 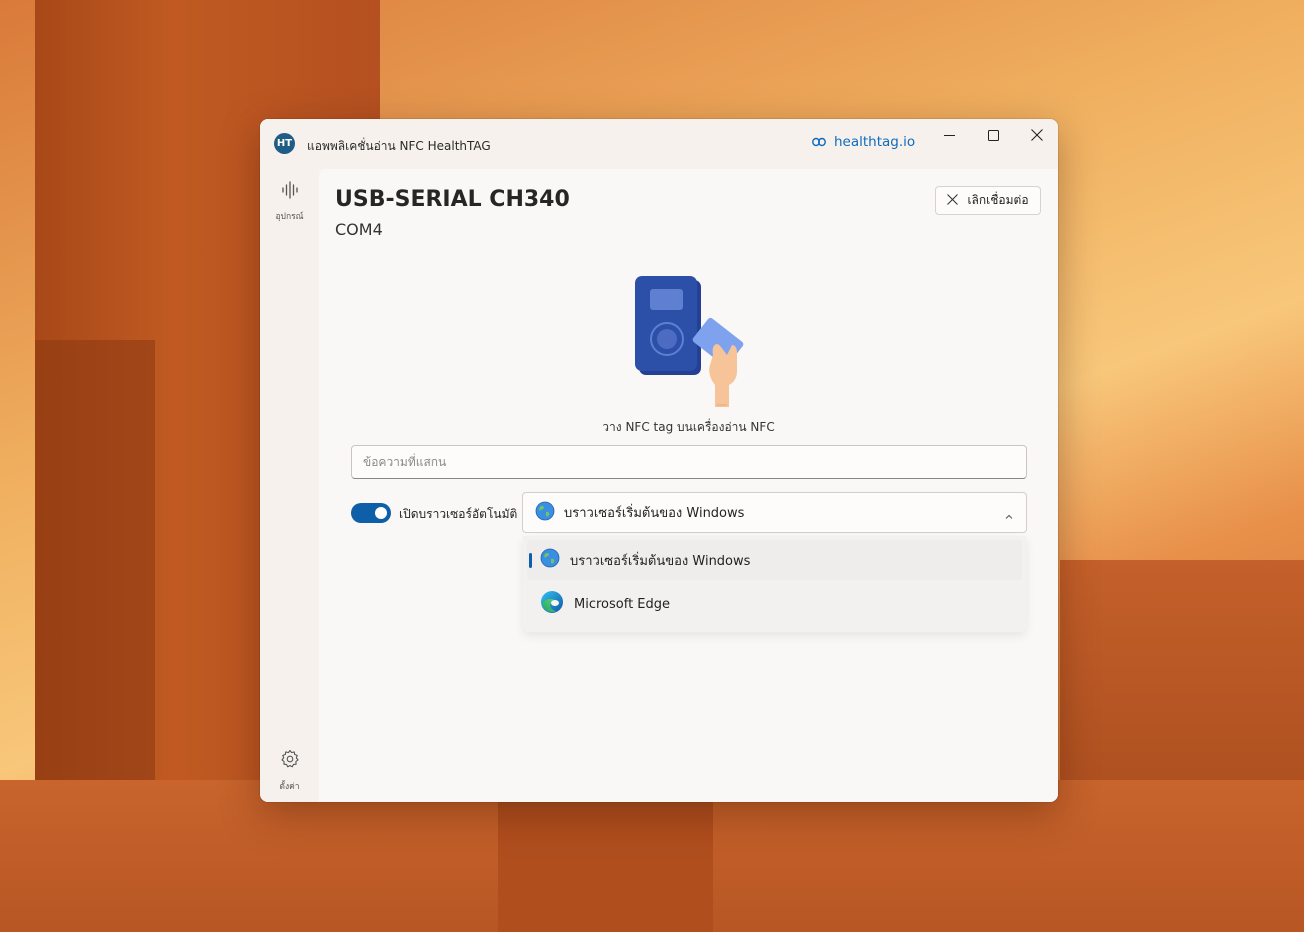 I want to click on toggle-knob, so click(x=381, y=513).